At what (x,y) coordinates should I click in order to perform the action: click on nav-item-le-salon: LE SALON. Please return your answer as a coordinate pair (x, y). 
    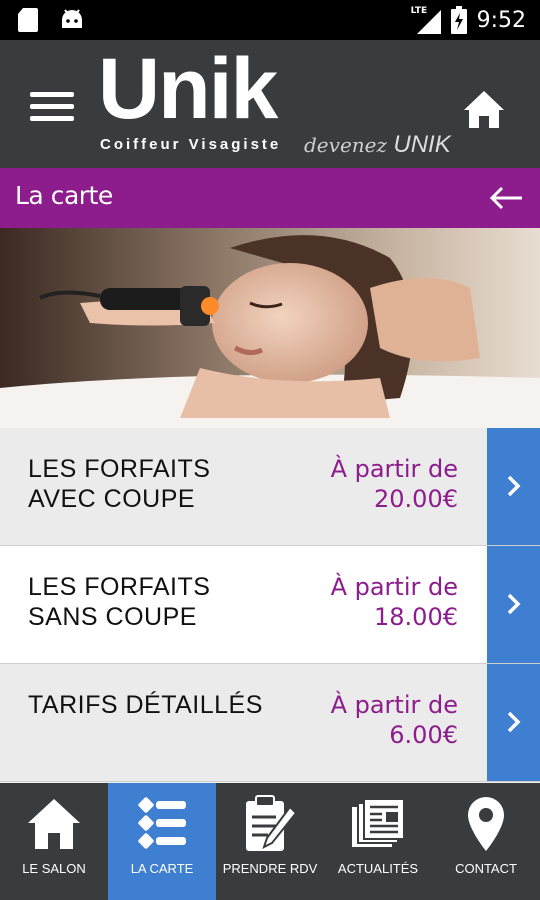
    Looking at the image, I should click on (54, 841).